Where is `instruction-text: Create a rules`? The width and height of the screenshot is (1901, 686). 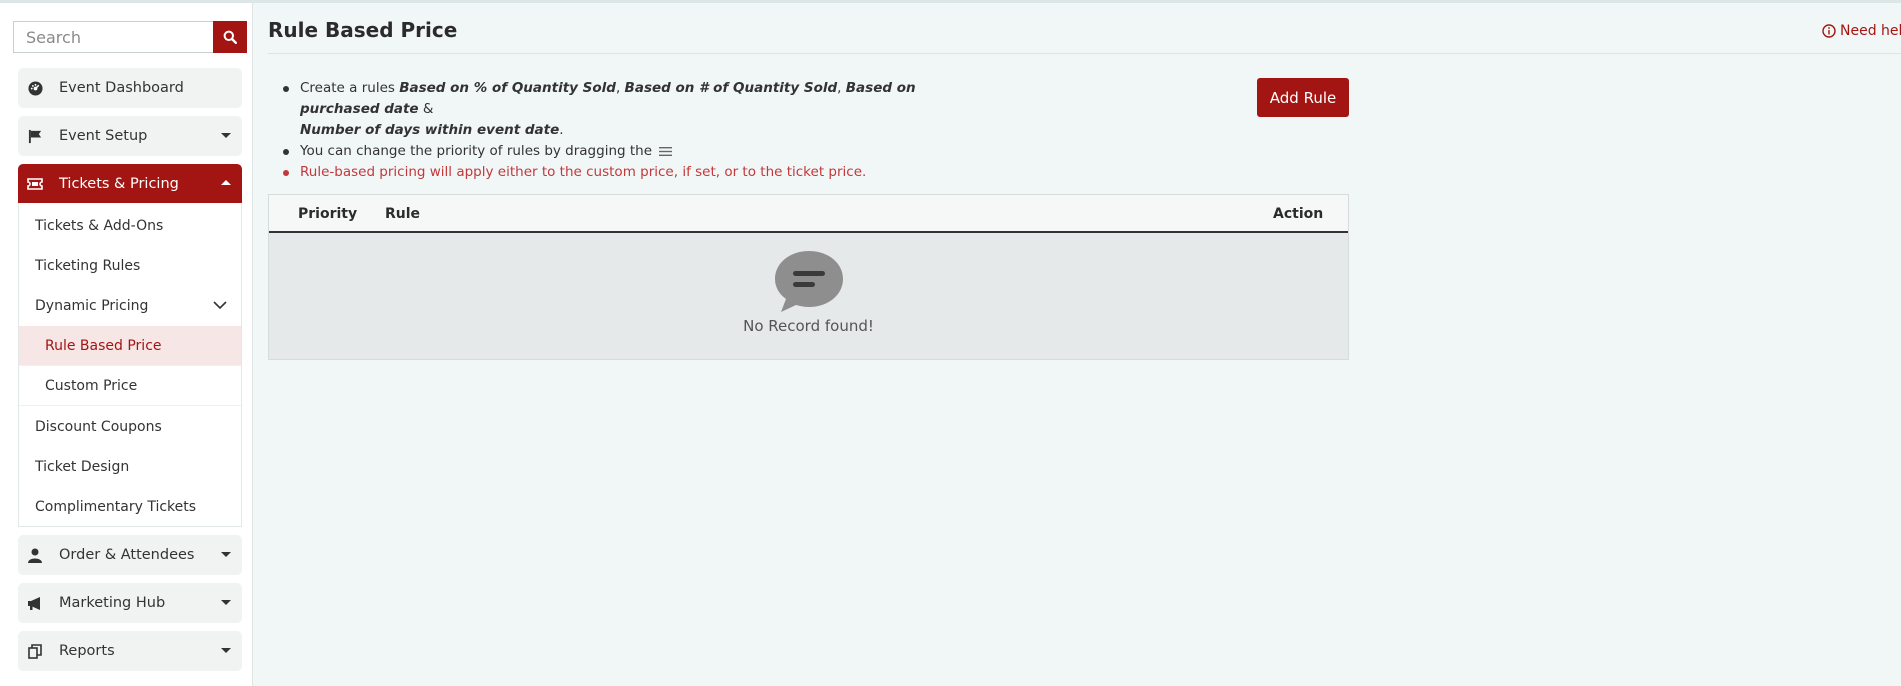 instruction-text: Create a rules is located at coordinates (350, 88).